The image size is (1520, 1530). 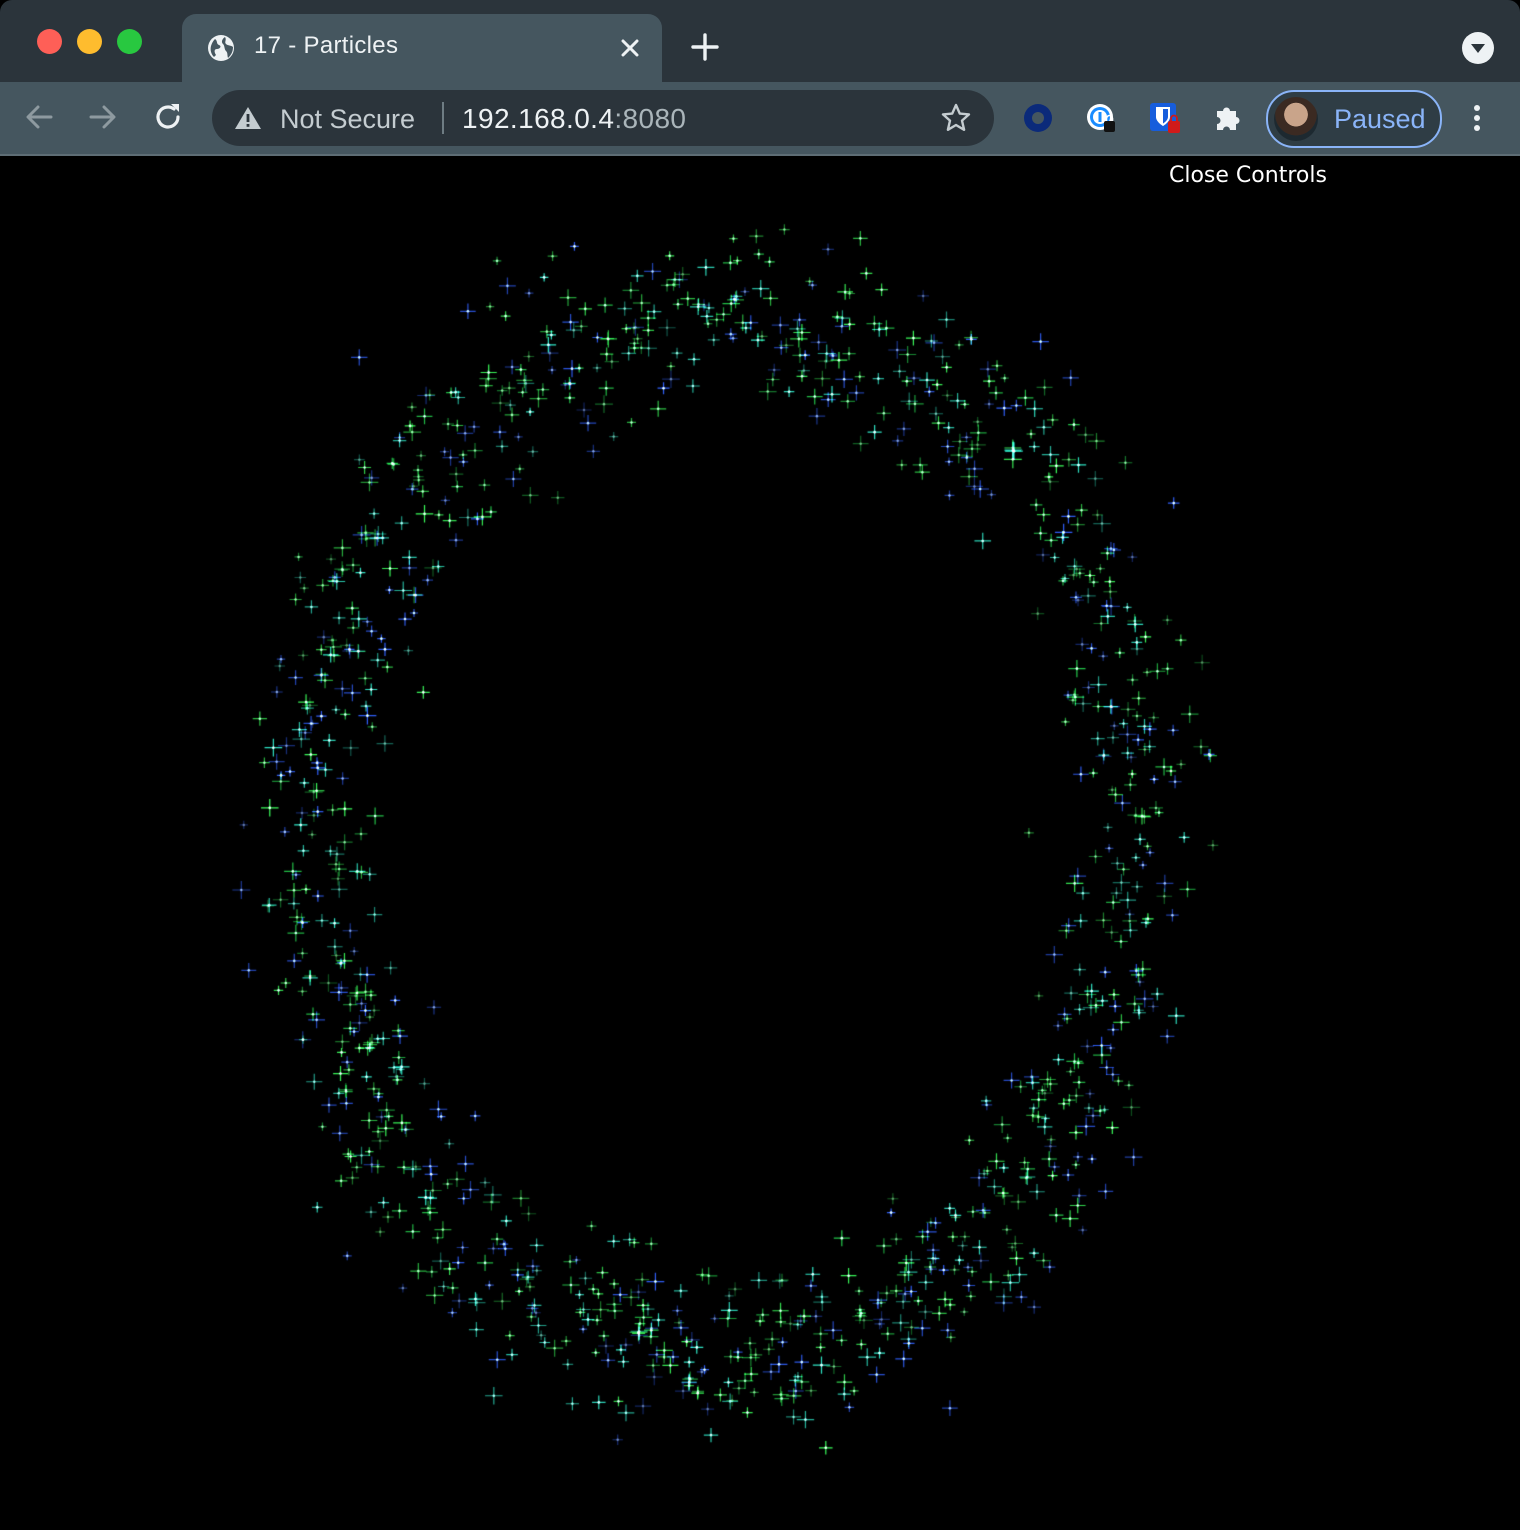 I want to click on avatar, so click(x=1296, y=119).